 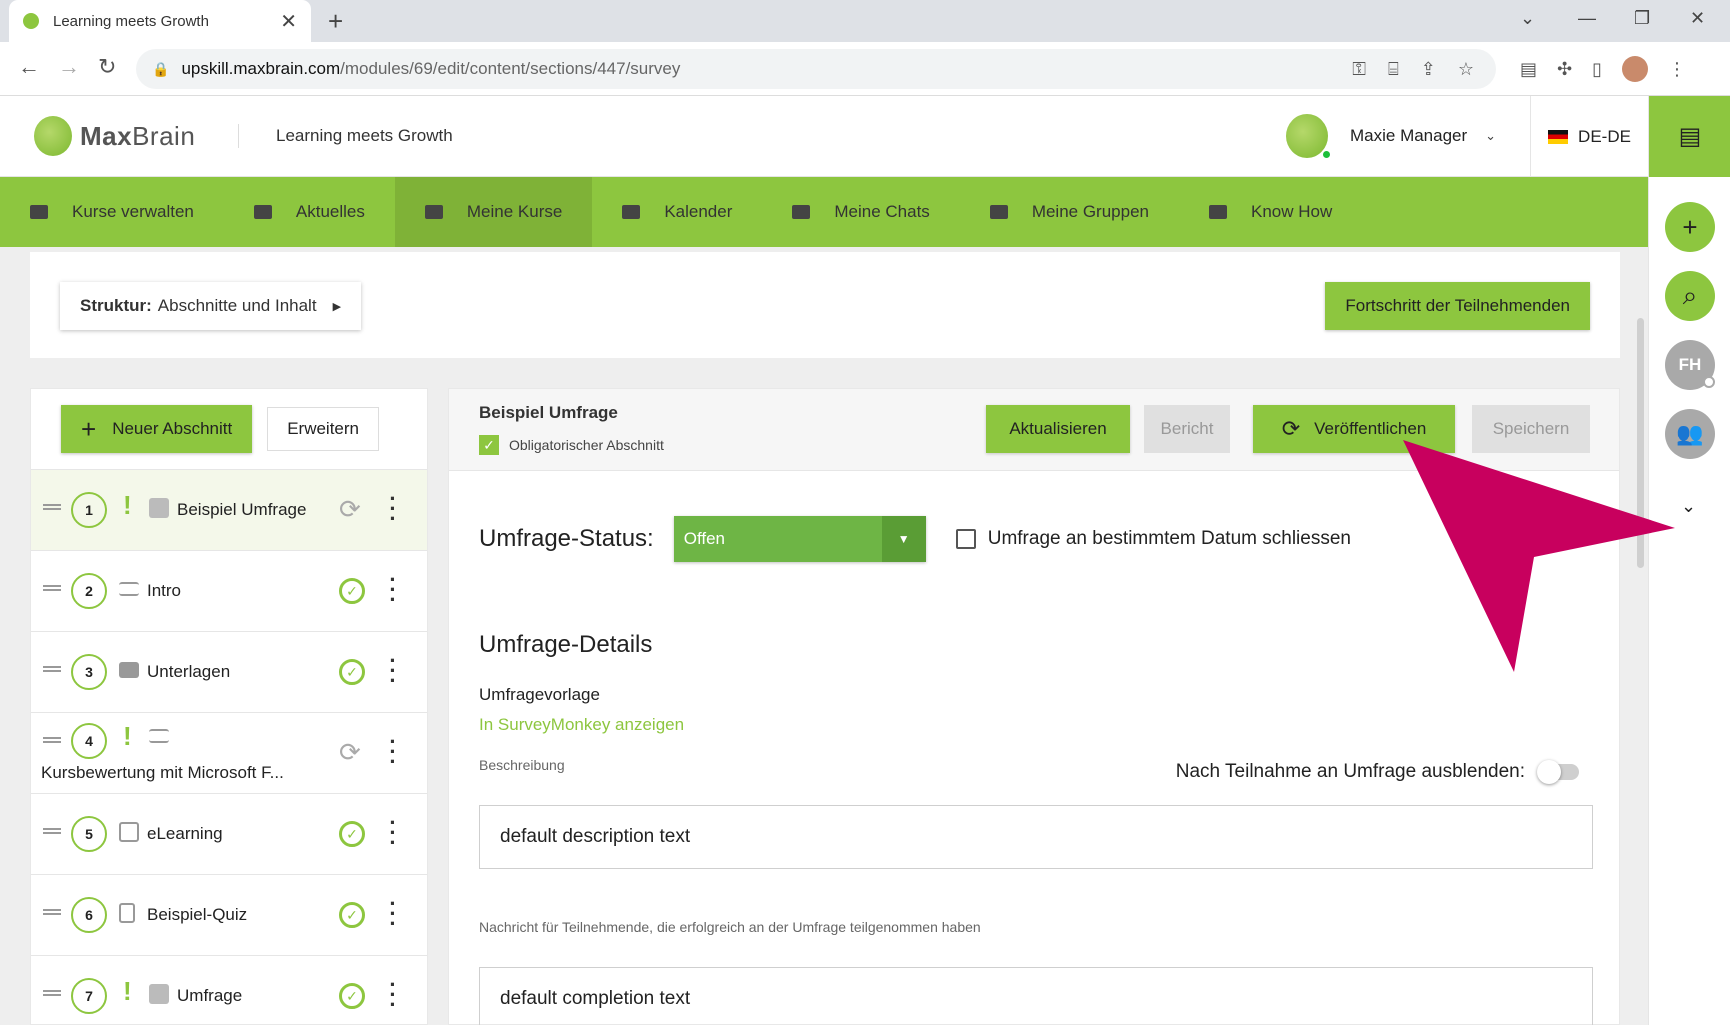 I want to click on participant-progress-button: Fortschritt der Teilnehmenden, so click(x=1457, y=306).